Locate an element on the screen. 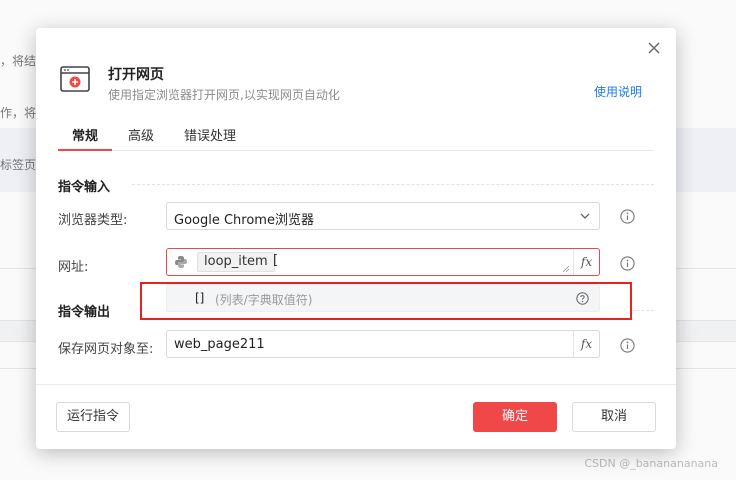  tab-error-handling: 错误处理 is located at coordinates (210, 137).